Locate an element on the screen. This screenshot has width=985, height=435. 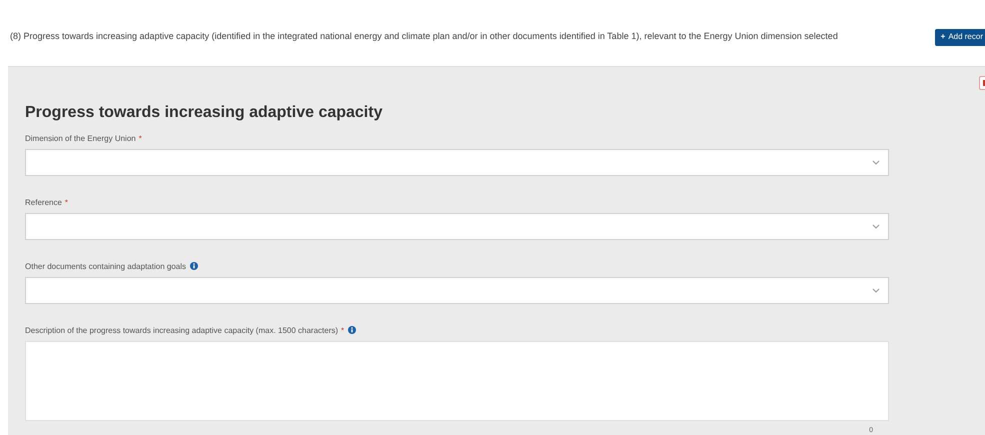
add-record-button: + Add recor is located at coordinates (959, 37).